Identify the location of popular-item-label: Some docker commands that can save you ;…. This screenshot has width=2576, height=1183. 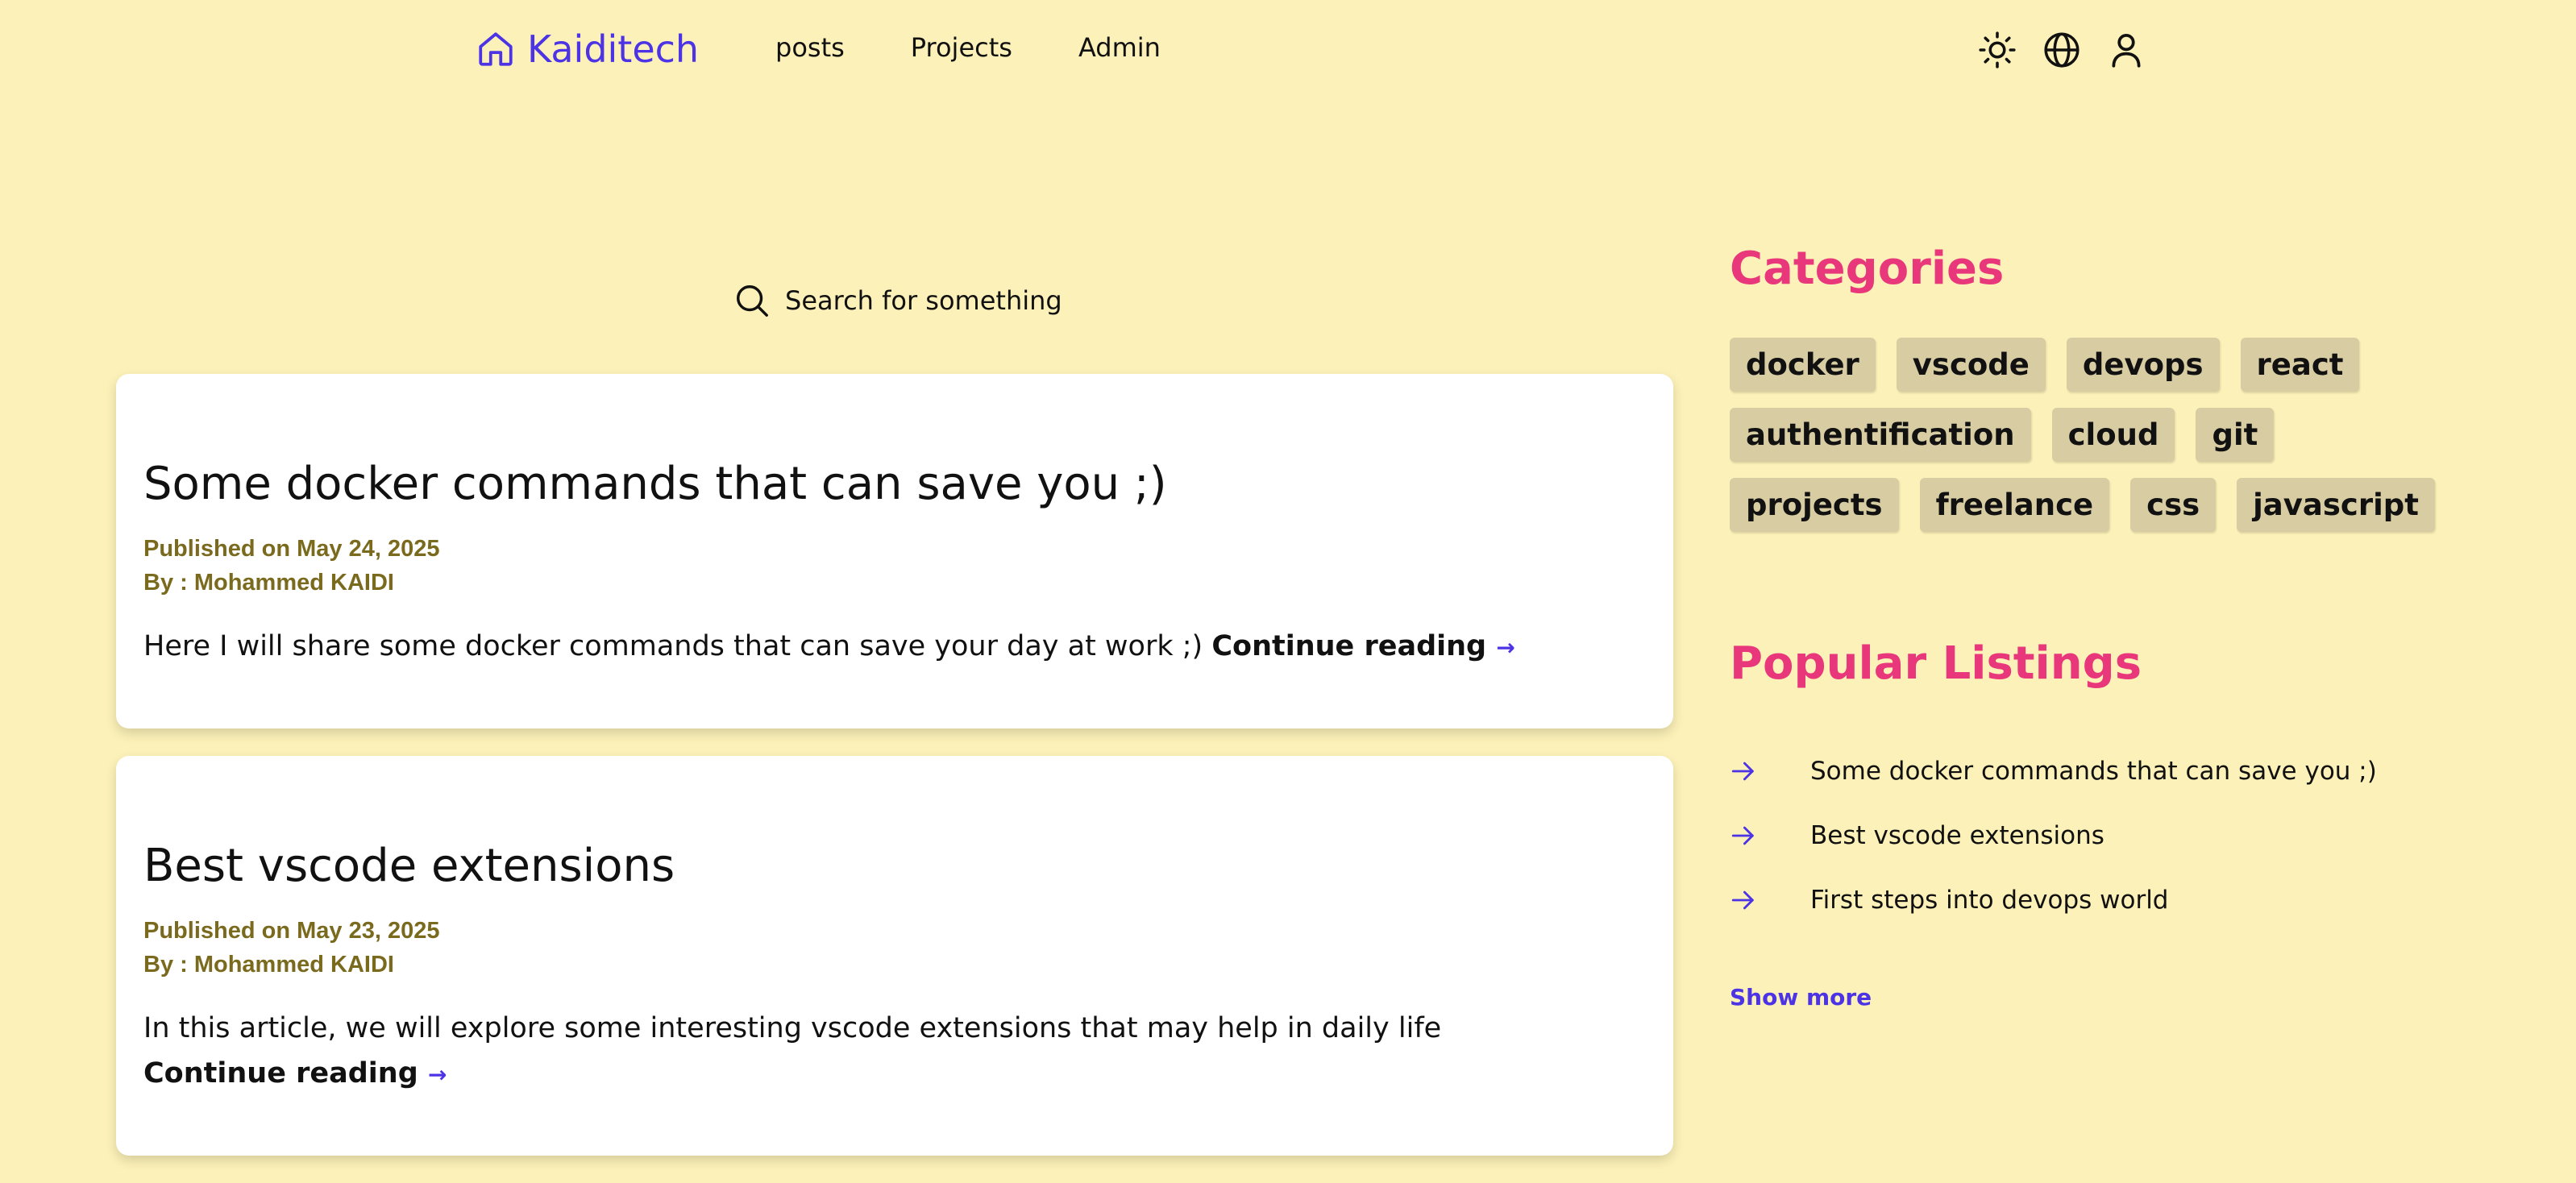
(2093, 772).